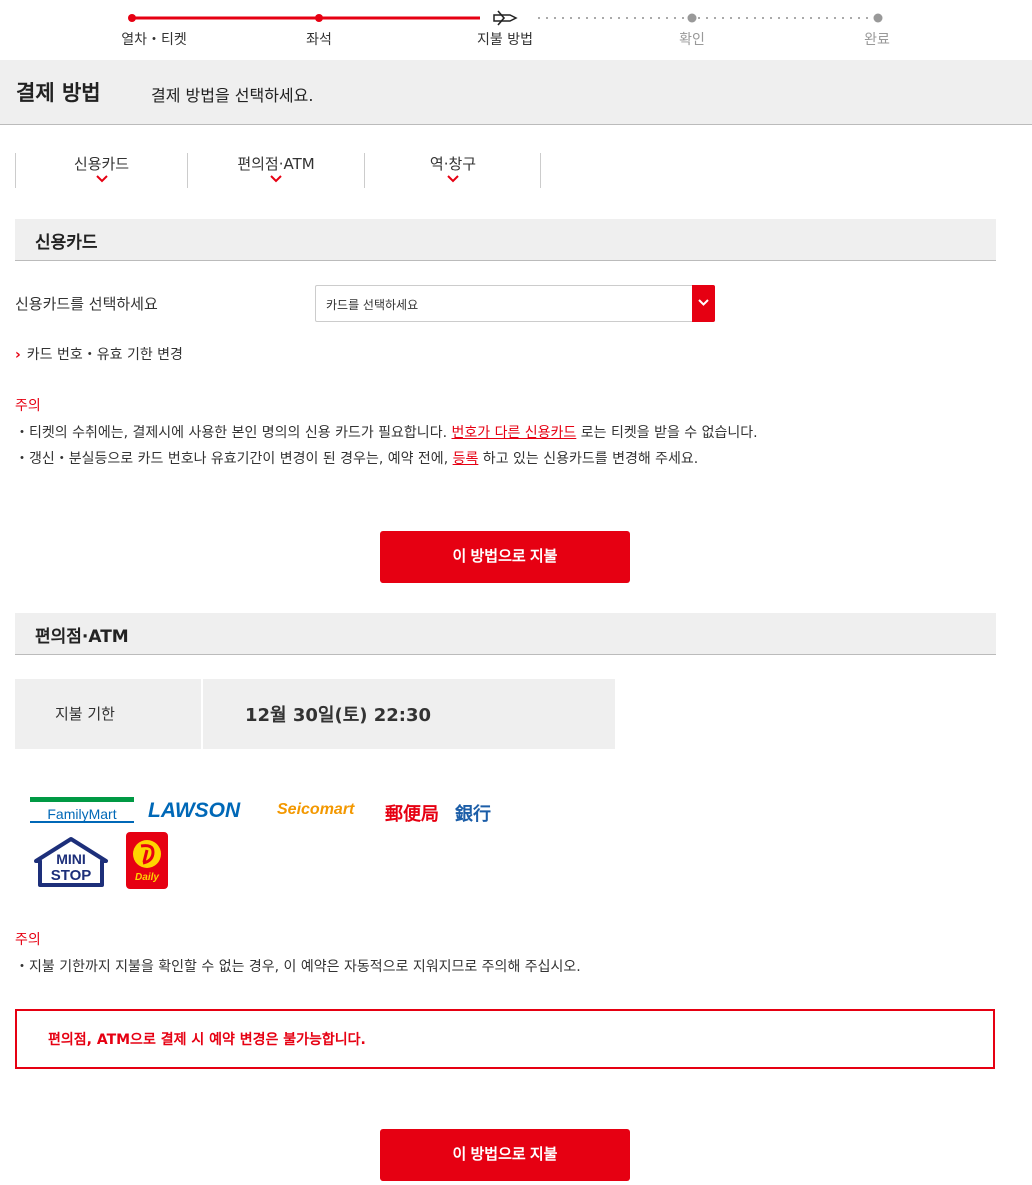  What do you see at coordinates (877, 40) in the screenshot?
I see `step-label-complete: 완료` at bounding box center [877, 40].